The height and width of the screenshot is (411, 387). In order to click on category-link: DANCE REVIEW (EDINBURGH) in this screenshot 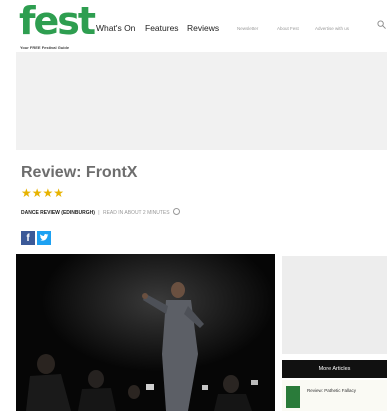, I will do `click(58, 213)`.